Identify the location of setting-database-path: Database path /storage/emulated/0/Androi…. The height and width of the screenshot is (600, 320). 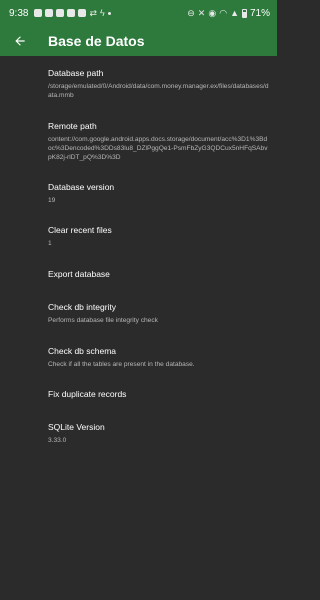
(158, 84).